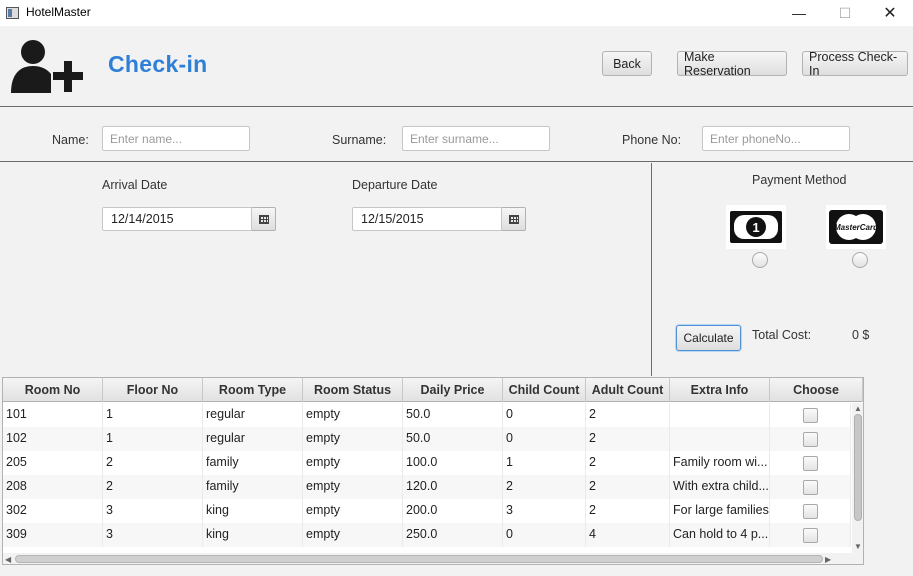 This screenshot has width=913, height=576. What do you see at coordinates (799, 13) in the screenshot?
I see `minimize-button: —` at bounding box center [799, 13].